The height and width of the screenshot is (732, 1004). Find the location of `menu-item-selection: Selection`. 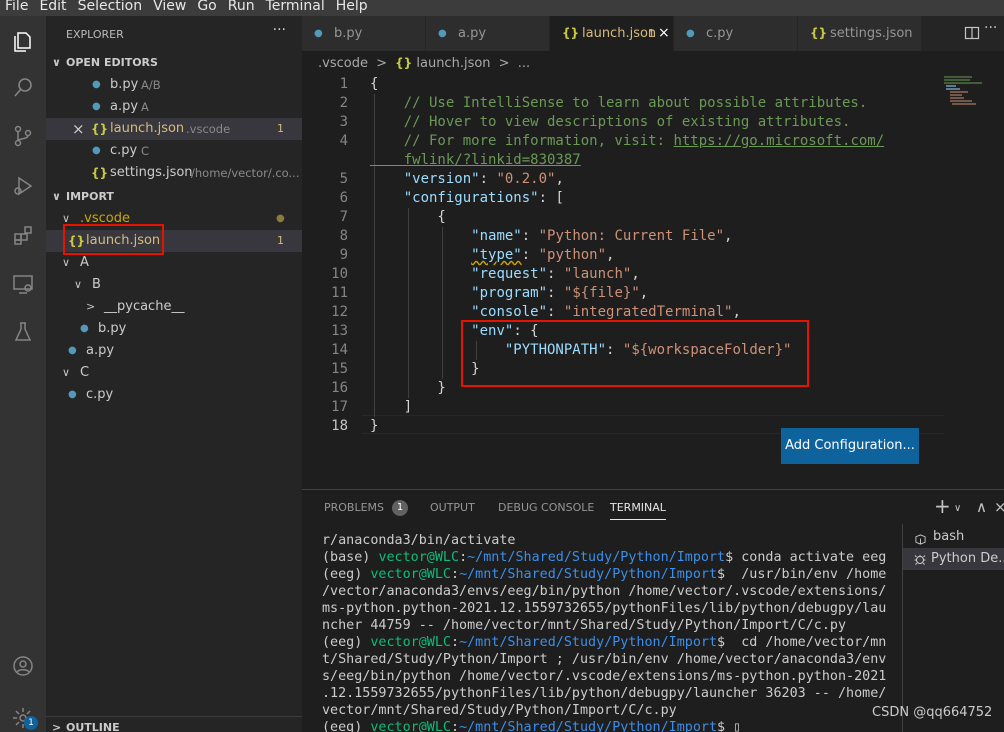

menu-item-selection: Selection is located at coordinates (111, 7).